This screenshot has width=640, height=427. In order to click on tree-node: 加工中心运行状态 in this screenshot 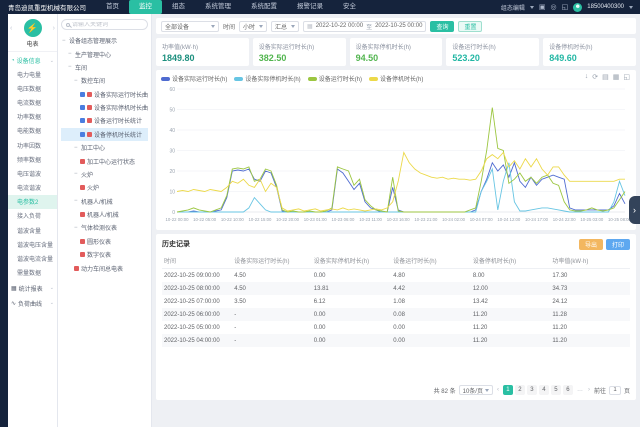, I will do `click(104, 160)`.